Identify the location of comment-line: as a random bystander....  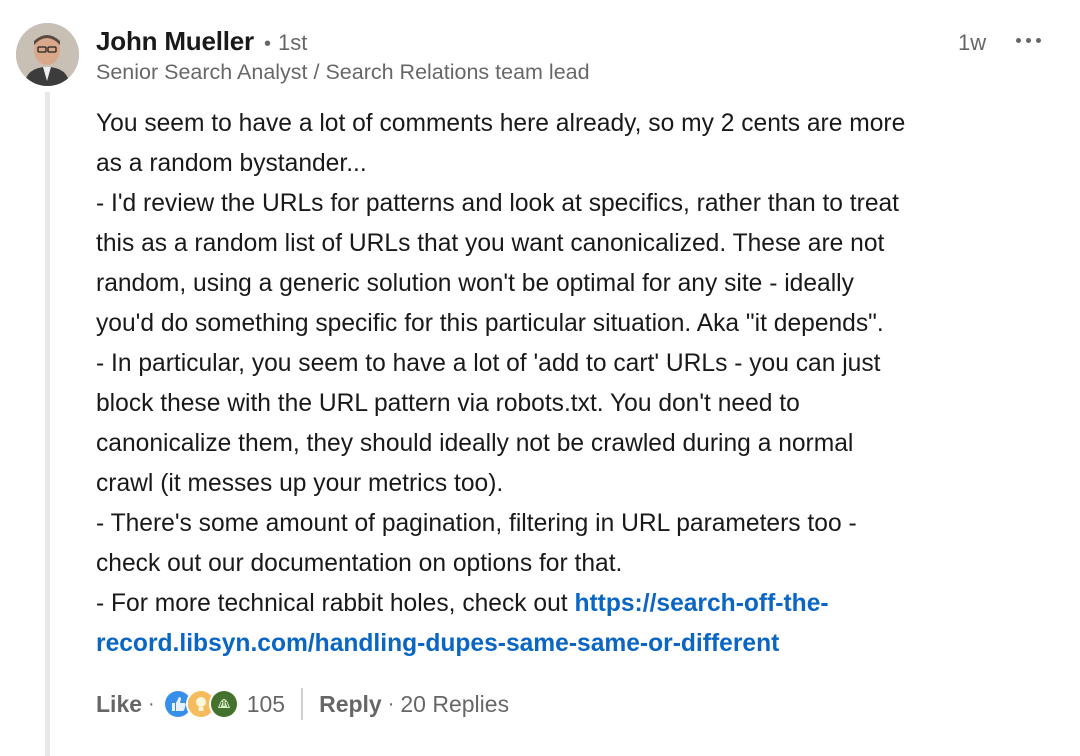
(231, 163).